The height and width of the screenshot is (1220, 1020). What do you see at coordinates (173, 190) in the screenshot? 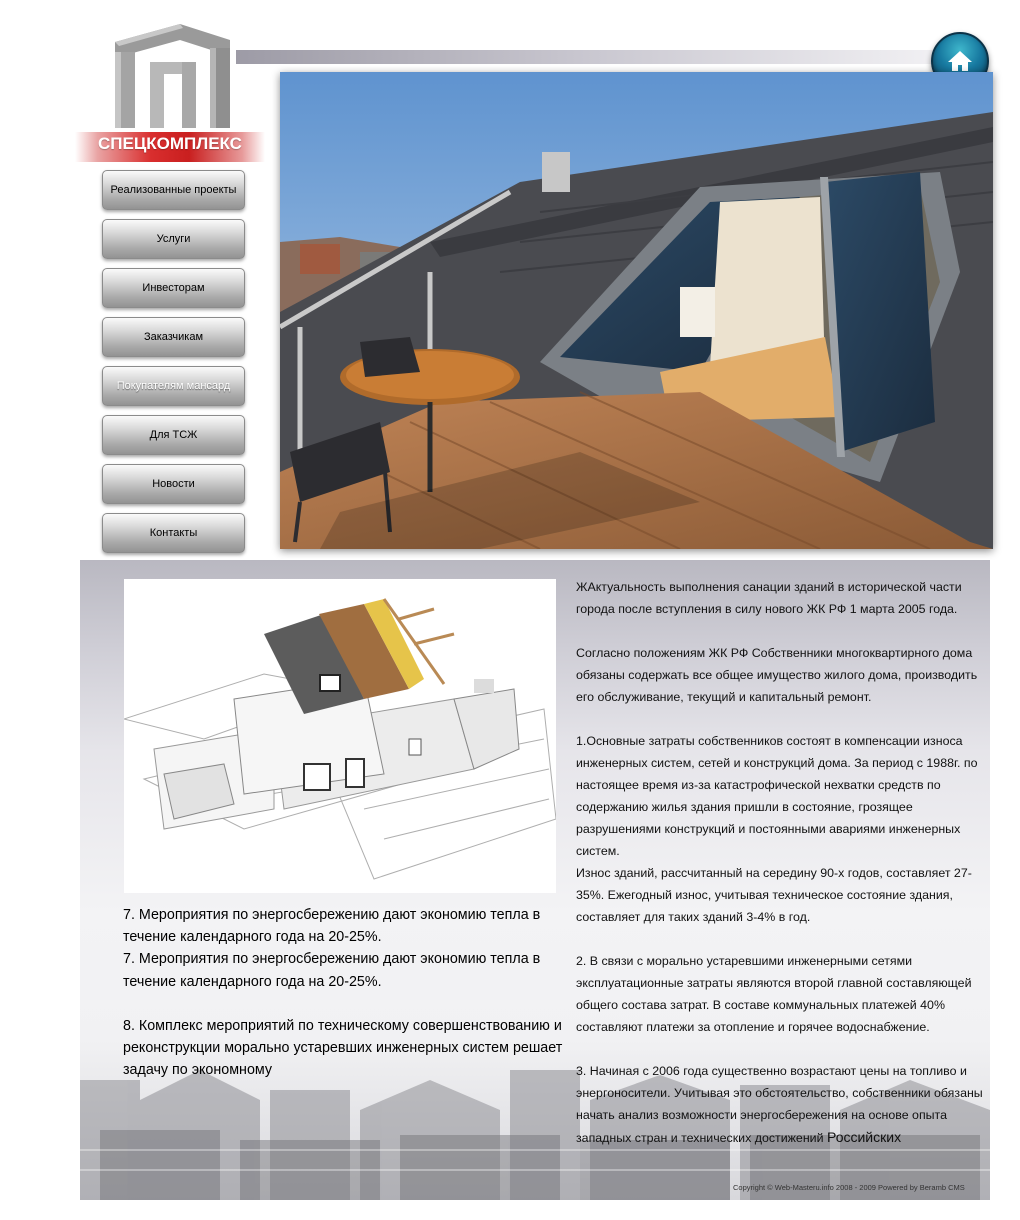
I see `nav-item-projects: Реализованные проекты` at bounding box center [173, 190].